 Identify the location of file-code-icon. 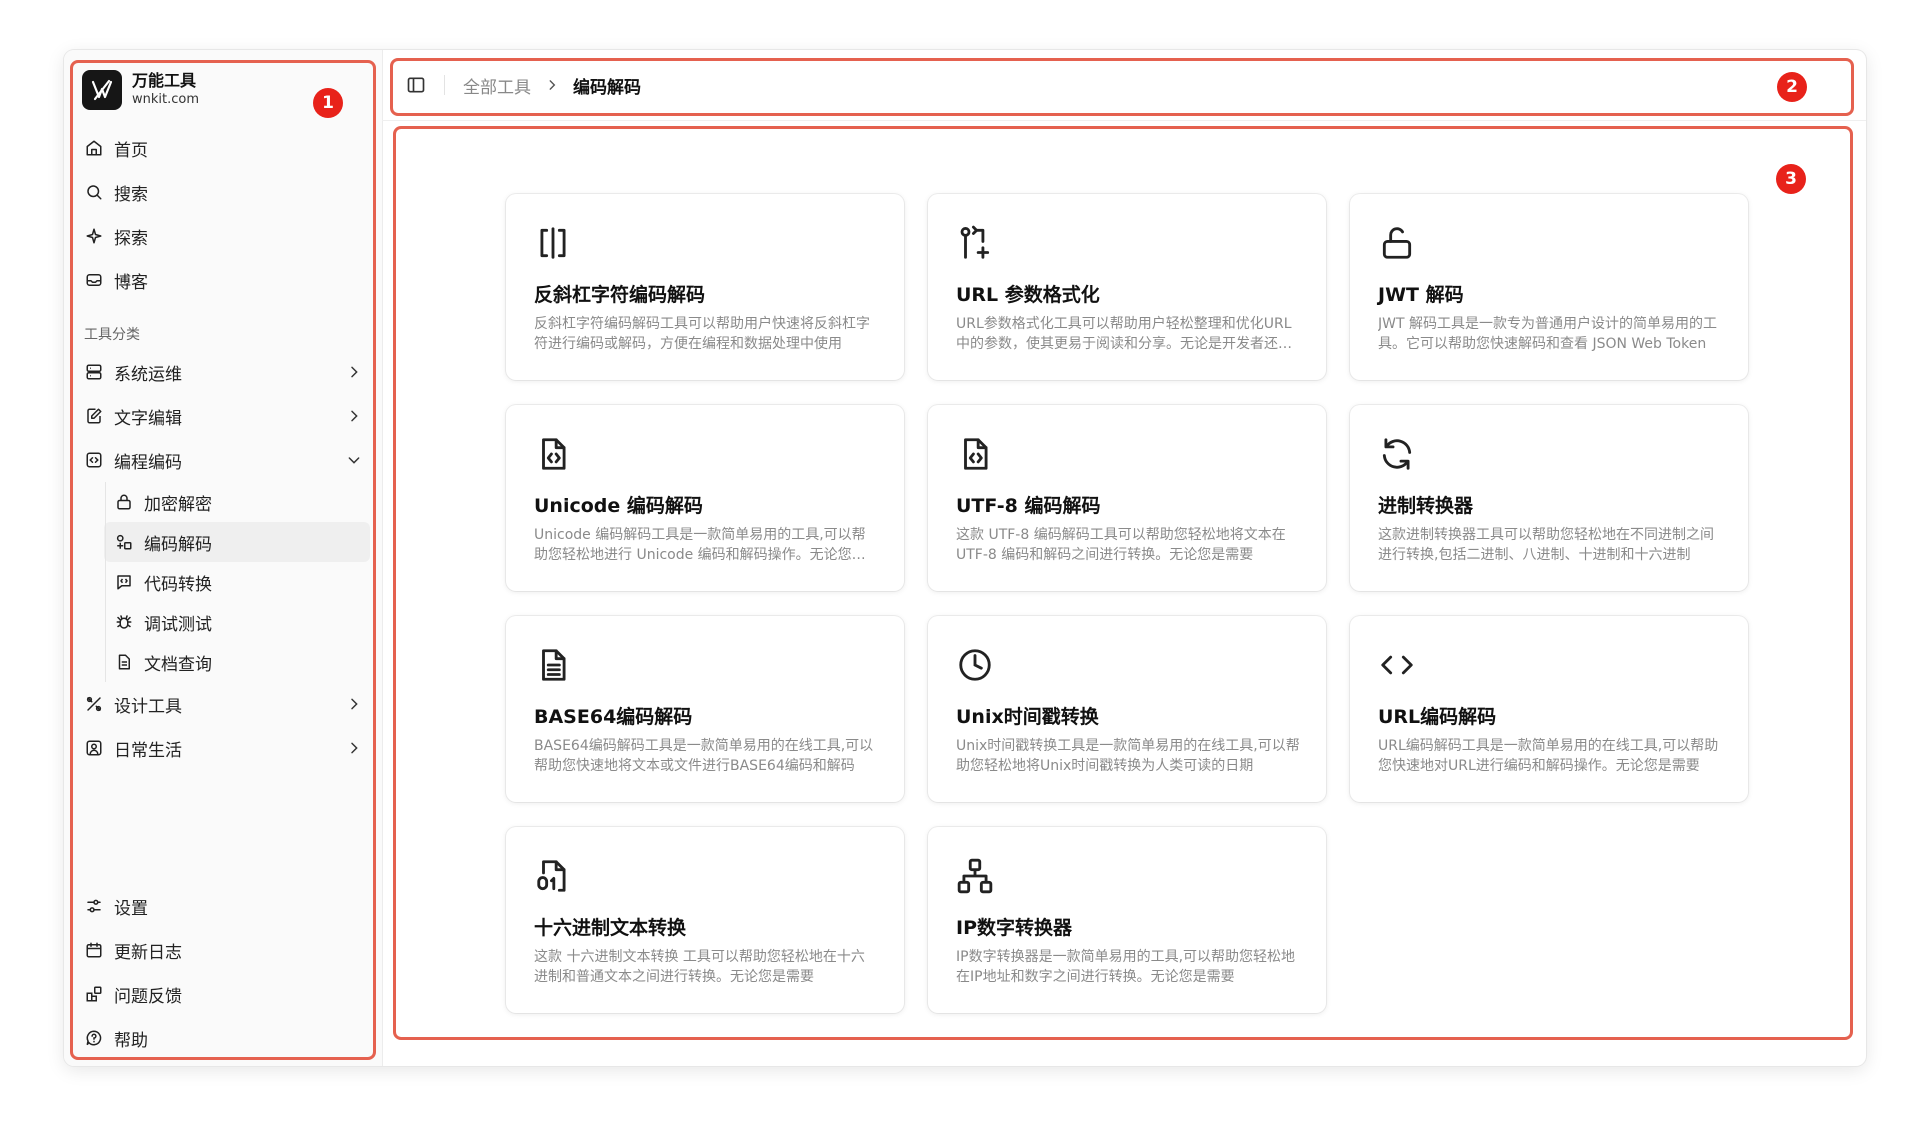
(553, 454).